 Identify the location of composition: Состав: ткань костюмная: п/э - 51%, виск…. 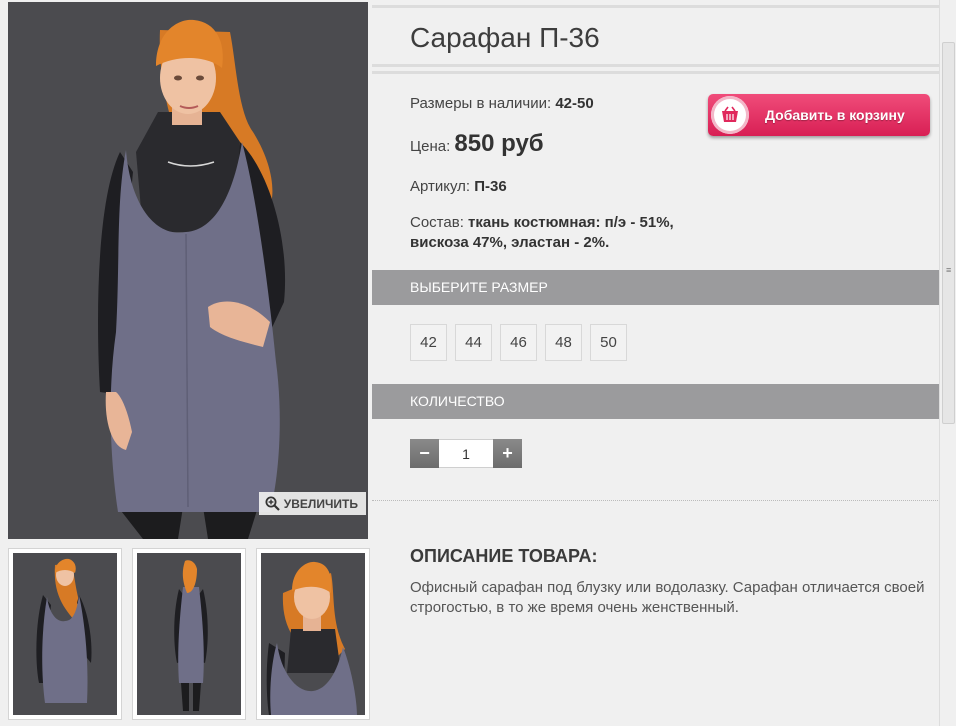
(545, 233).